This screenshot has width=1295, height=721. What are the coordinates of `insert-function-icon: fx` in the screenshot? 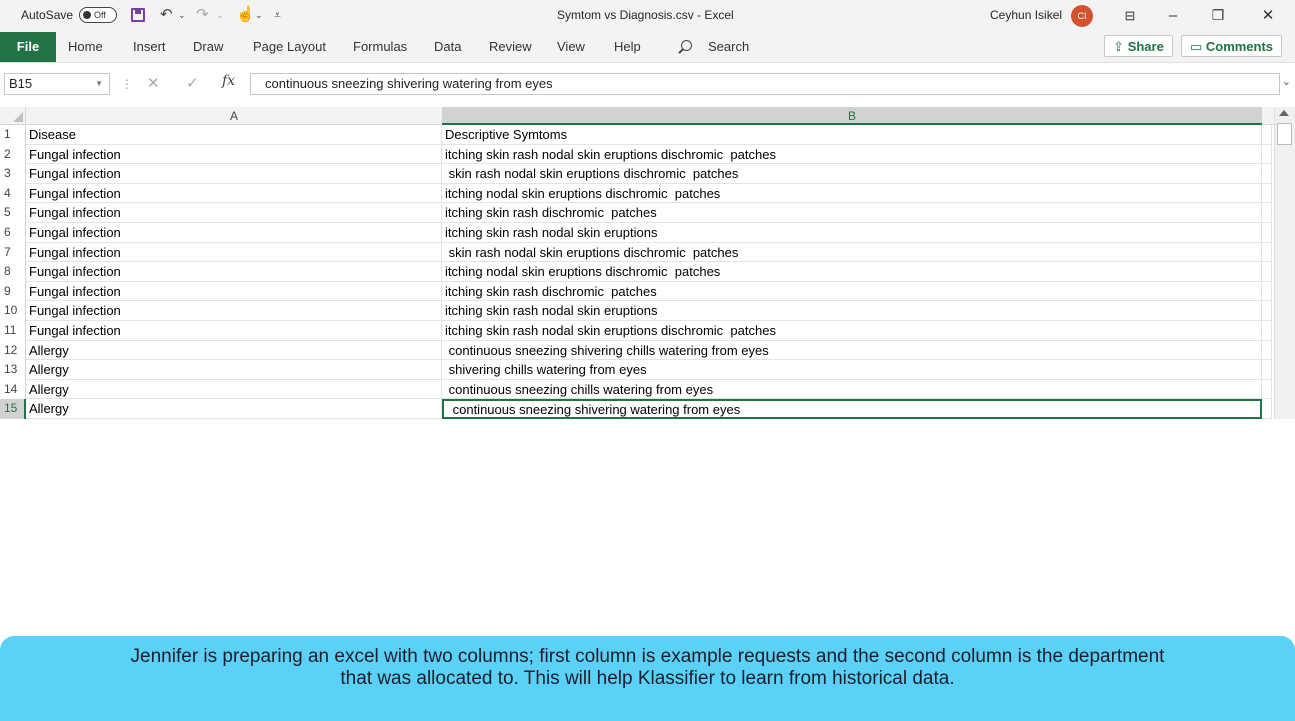 It's located at (228, 81).